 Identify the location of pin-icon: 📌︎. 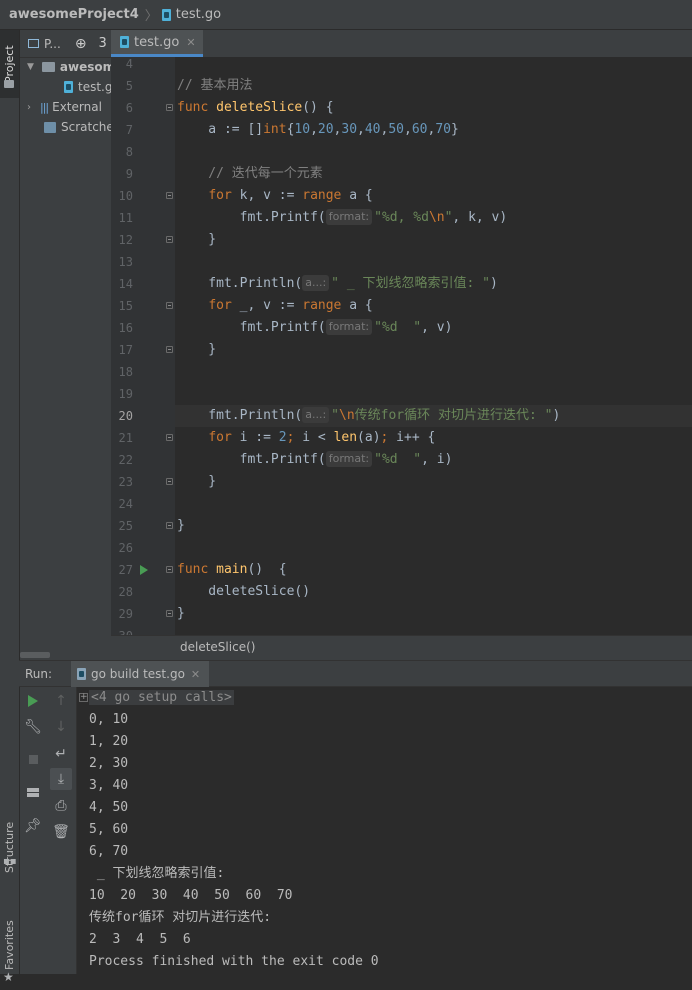
(33, 826).